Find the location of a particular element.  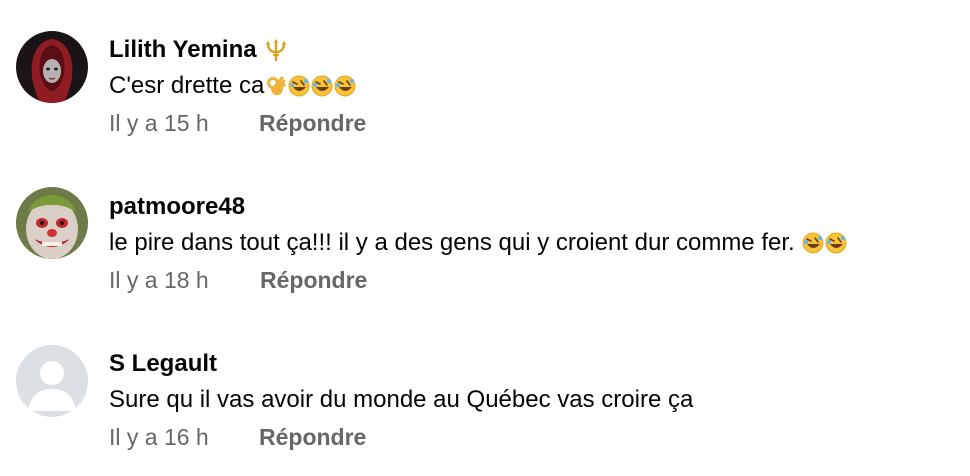

comment-author-name: S Legault is located at coordinates (163, 363).